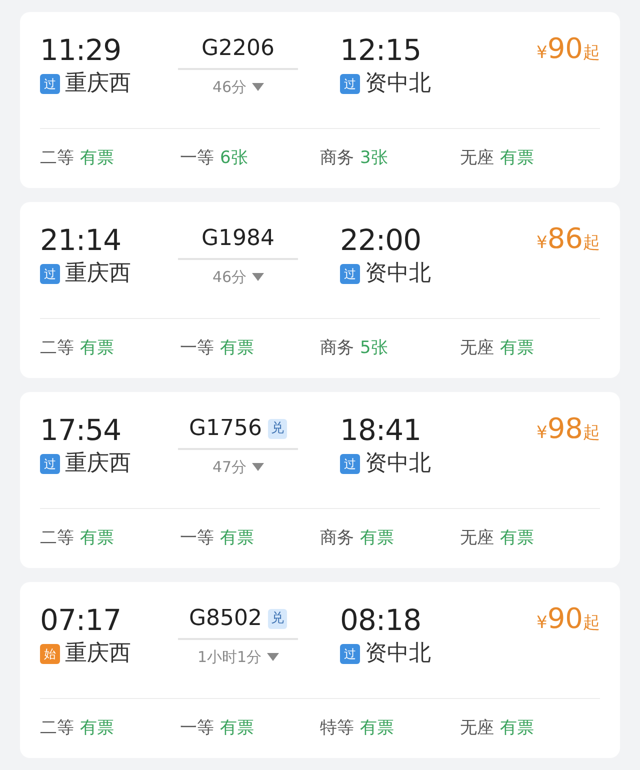  I want to click on price: ¥86起, so click(568, 239).